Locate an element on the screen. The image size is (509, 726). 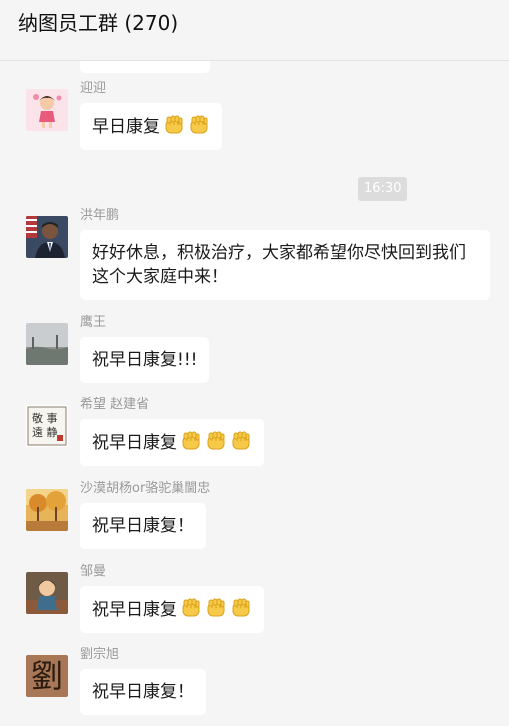
avatar-hongnianpeng is located at coordinates (47, 237).